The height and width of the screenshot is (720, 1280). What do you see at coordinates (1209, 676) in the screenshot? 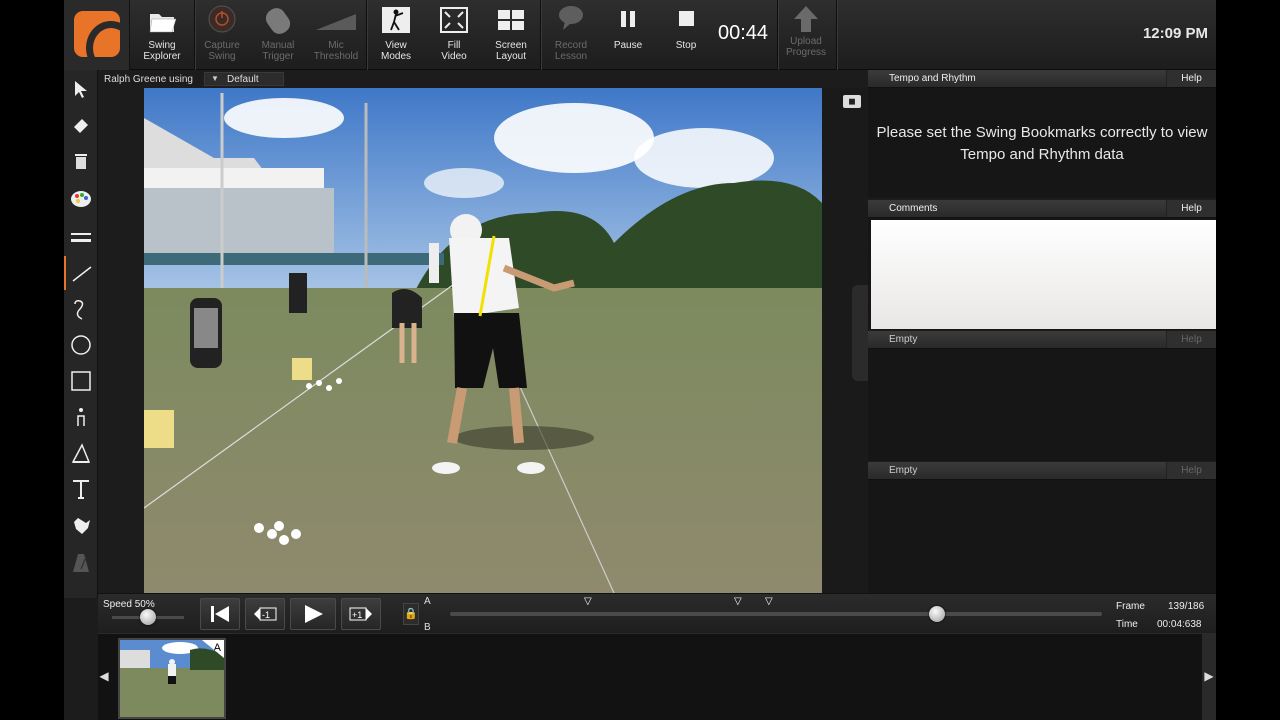
I see `filmstrip-right-arrow-icon: ▶` at bounding box center [1209, 676].